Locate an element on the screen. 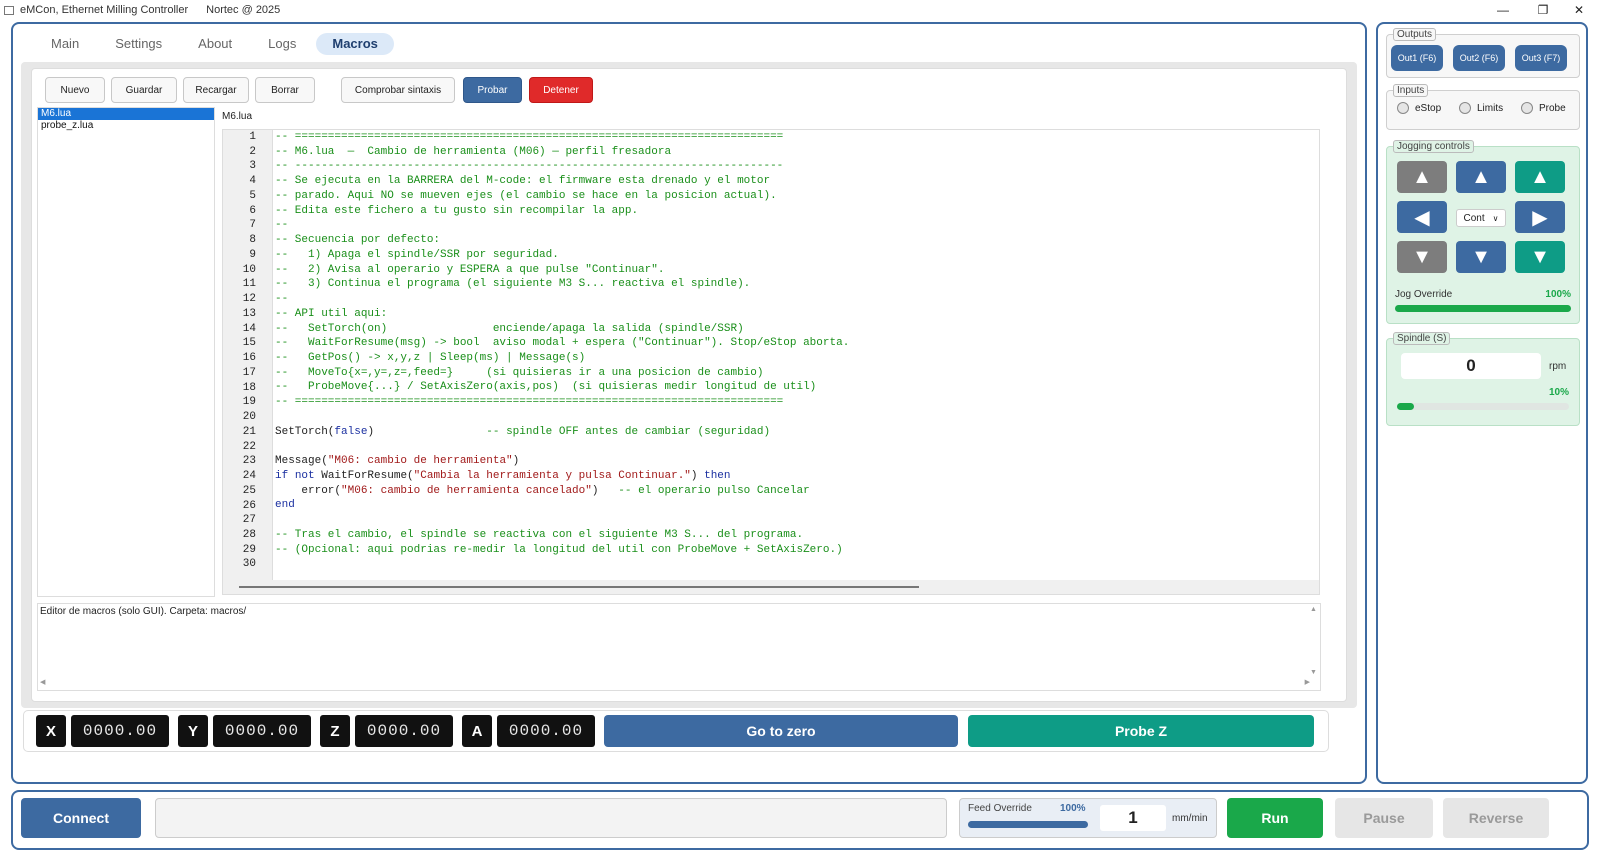 Image resolution: width=1600 pixels, height=860 pixels. close-icon: ✕ is located at coordinates (1578, 10).